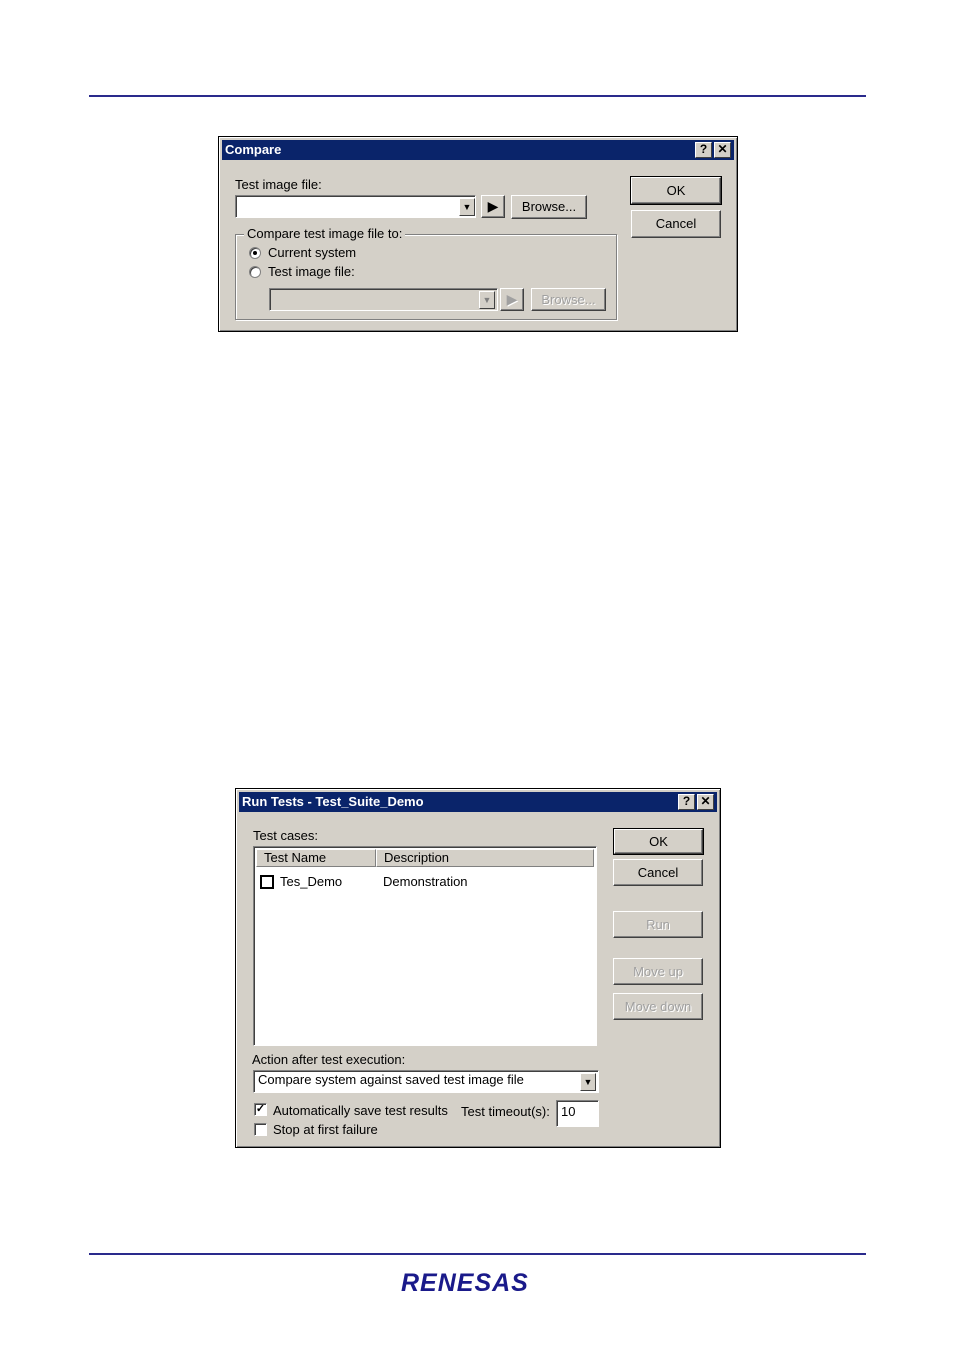  I want to click on column-header-test-name: Test Name, so click(316, 858).